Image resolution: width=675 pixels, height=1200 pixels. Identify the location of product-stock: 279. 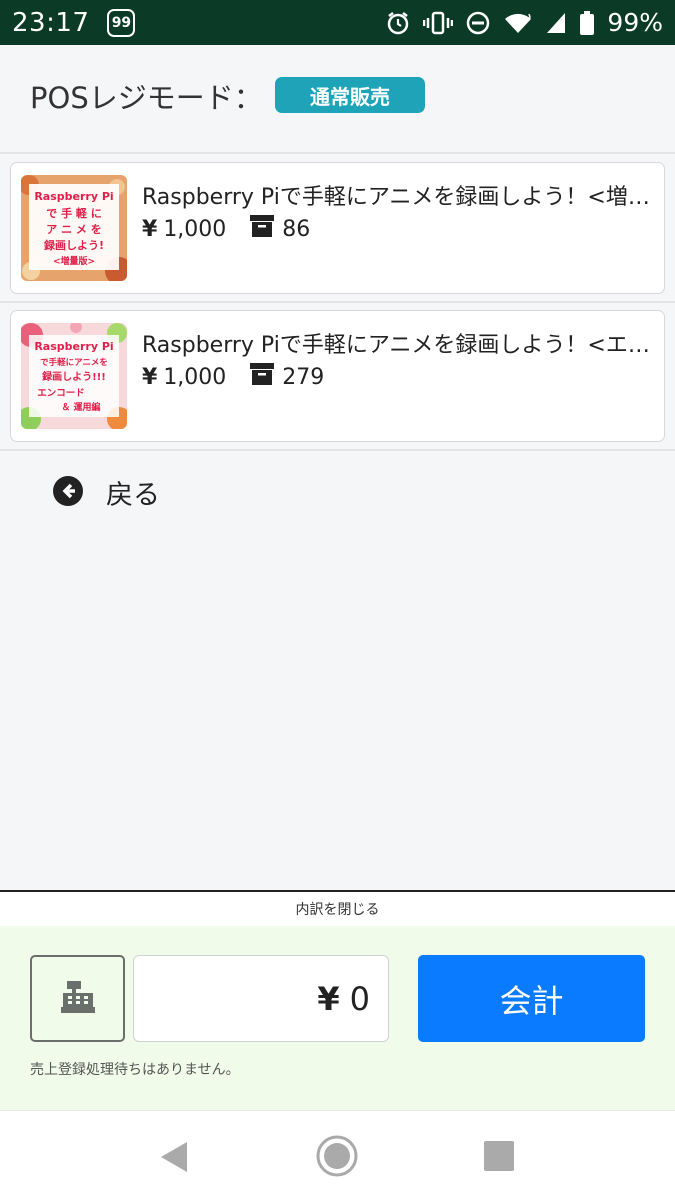
(303, 377).